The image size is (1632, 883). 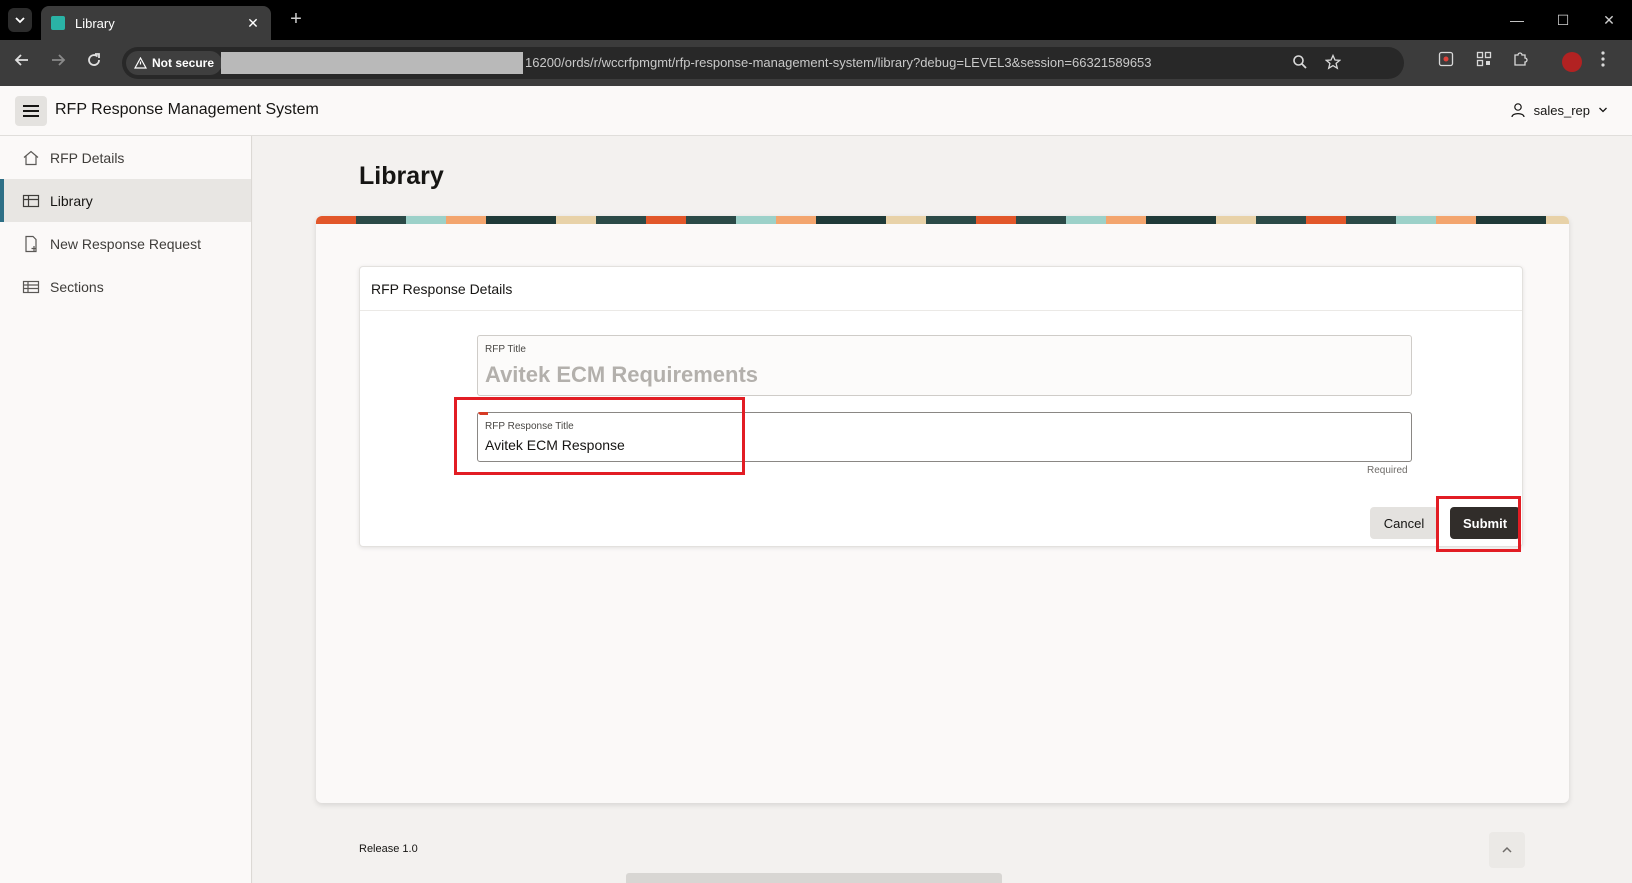 What do you see at coordinates (31, 106) in the screenshot?
I see `hamburger-icon` at bounding box center [31, 106].